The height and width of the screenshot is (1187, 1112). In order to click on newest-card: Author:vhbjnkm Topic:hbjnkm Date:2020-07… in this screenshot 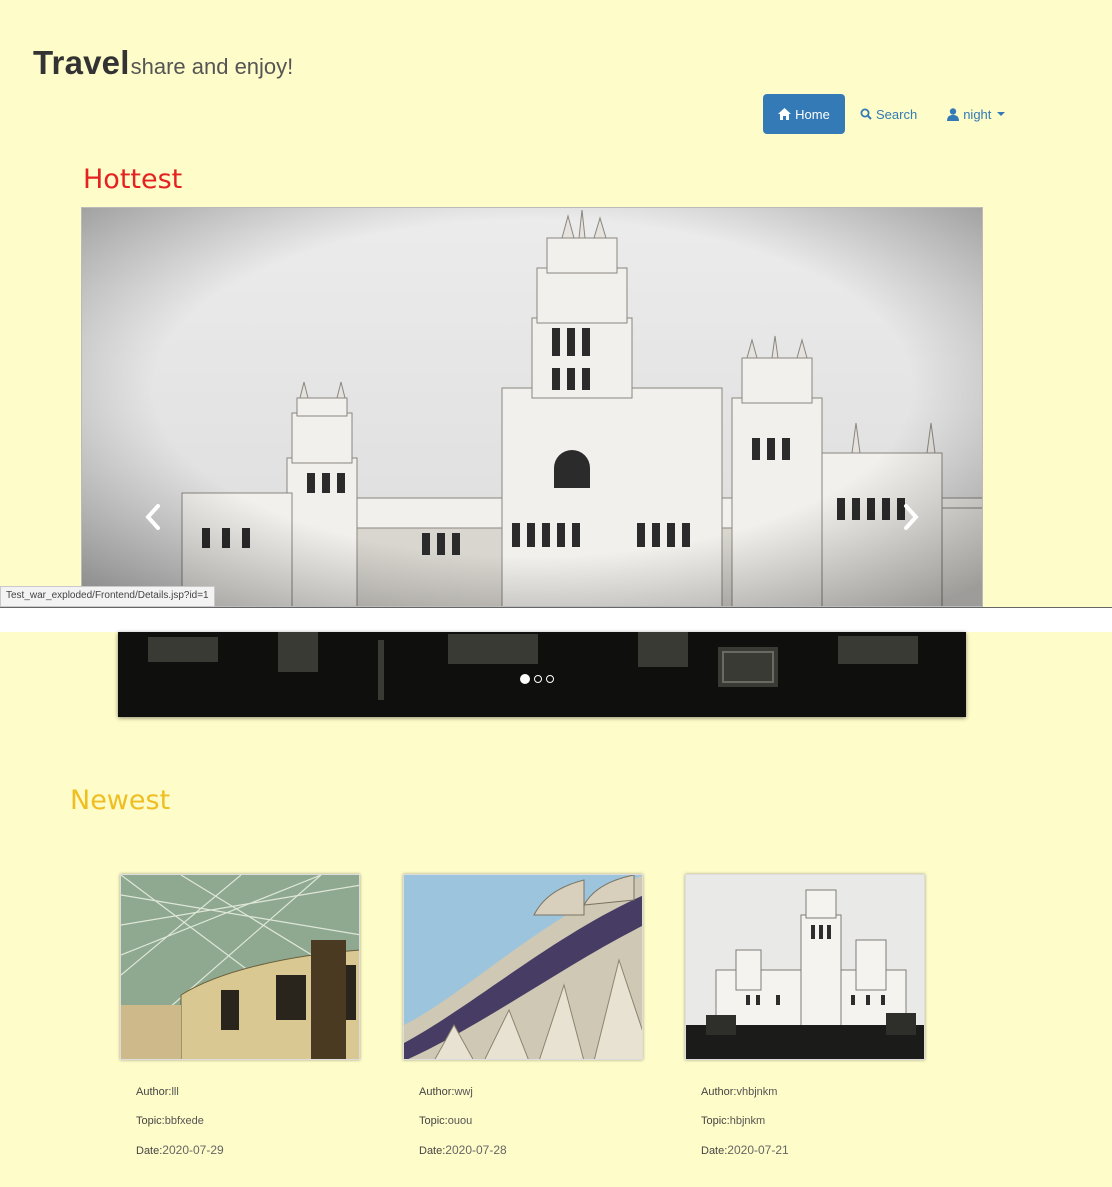, I will do `click(805, 1020)`.